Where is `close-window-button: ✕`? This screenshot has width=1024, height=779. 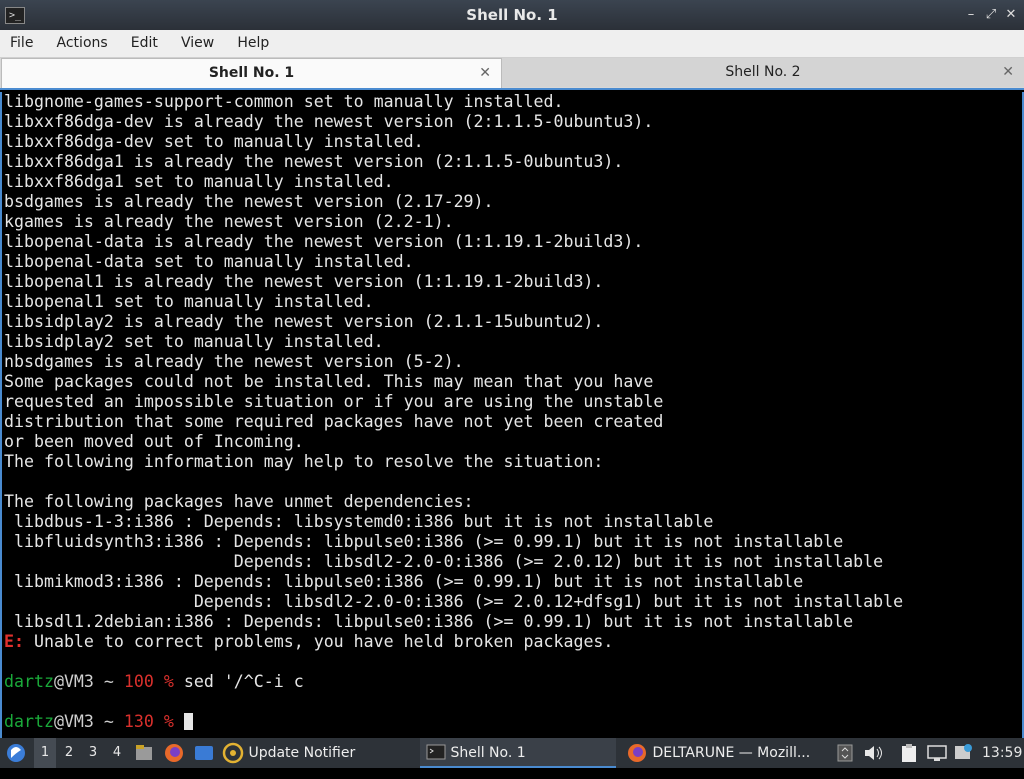
close-window-button: ✕ is located at coordinates (1011, 15).